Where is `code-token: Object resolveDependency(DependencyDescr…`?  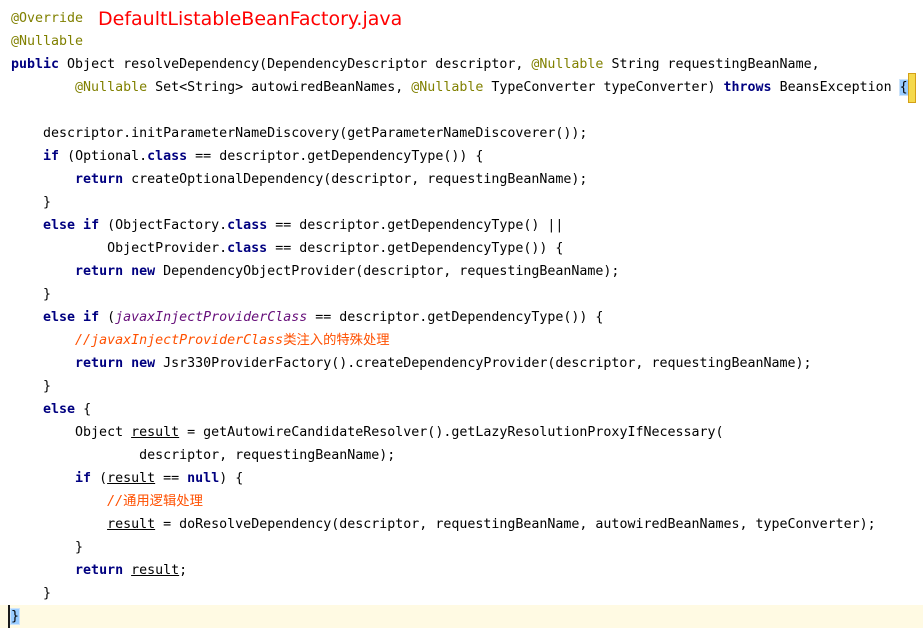
code-token: Object resolveDependency(DependencyDescr… is located at coordinates (299, 64).